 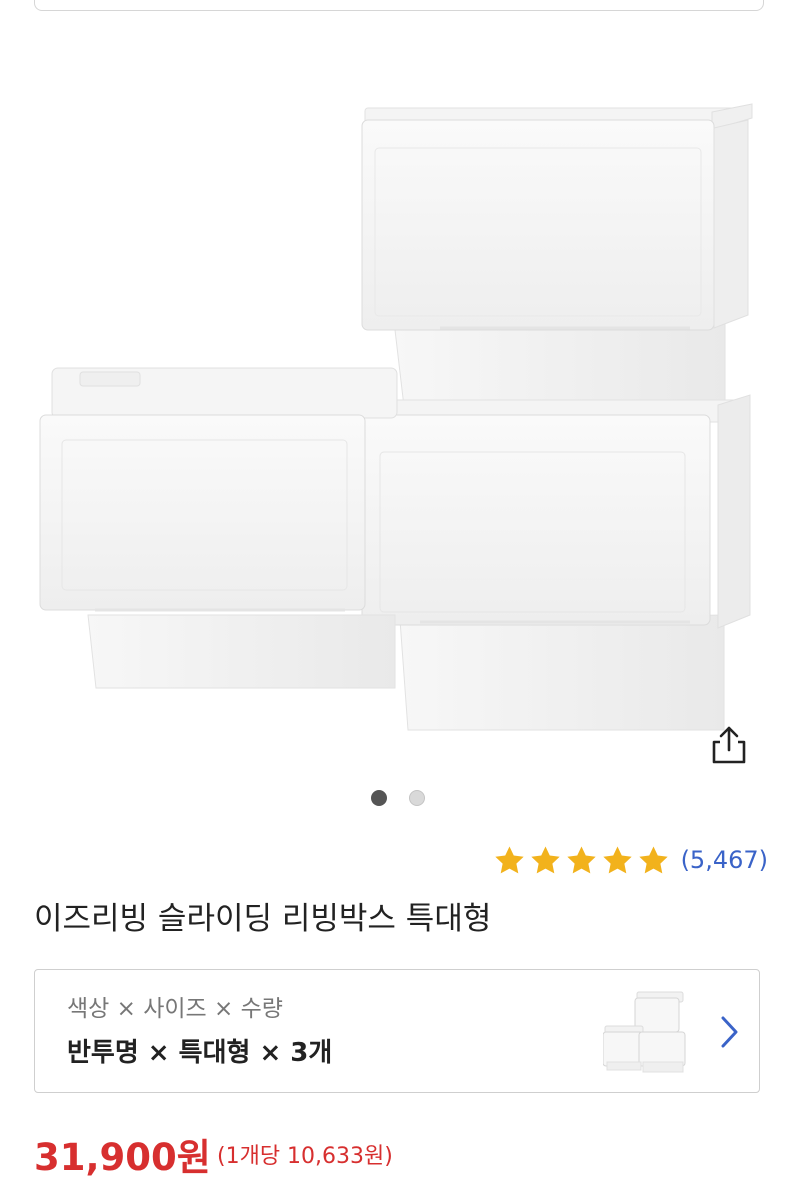 What do you see at coordinates (556, 562) in the screenshot?
I see `bottom-right-box` at bounding box center [556, 562].